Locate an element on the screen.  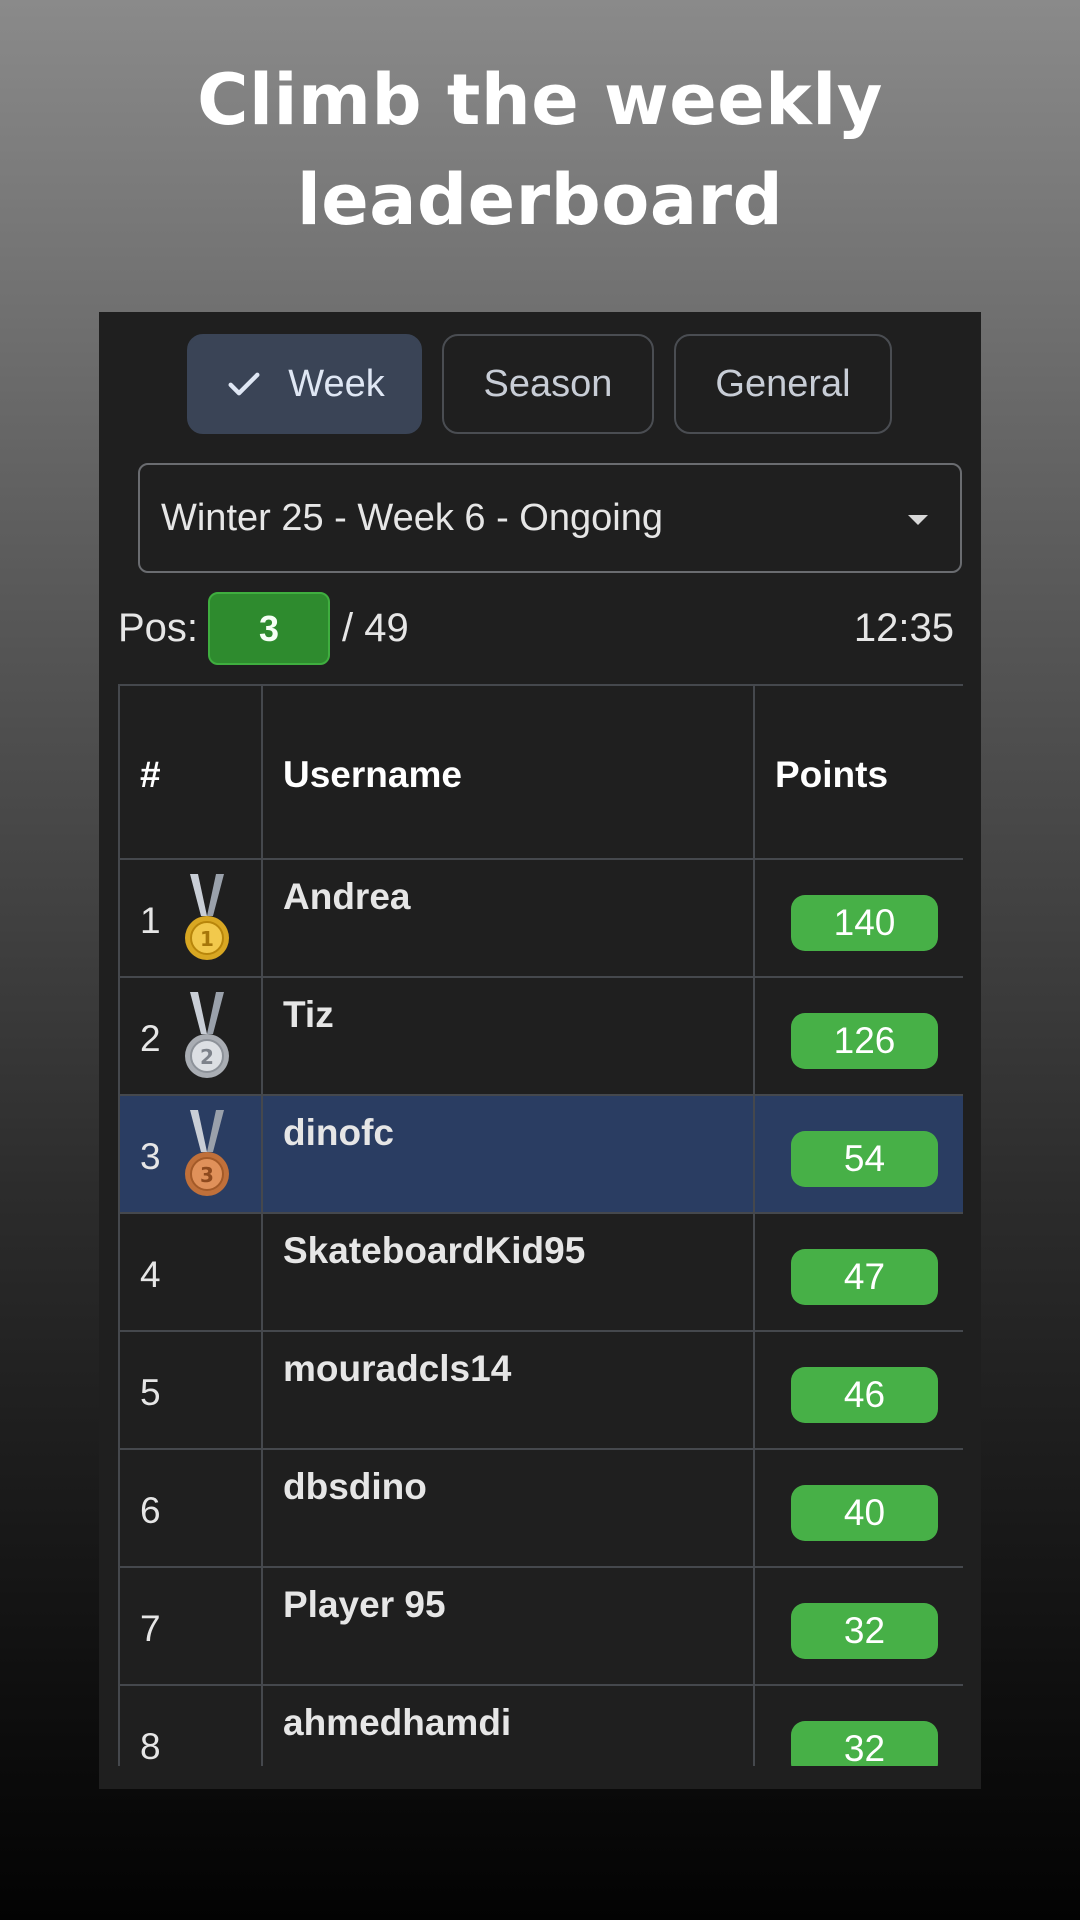
period-select: Winter 25 - Week 6 - Ongoing is located at coordinates (550, 518).